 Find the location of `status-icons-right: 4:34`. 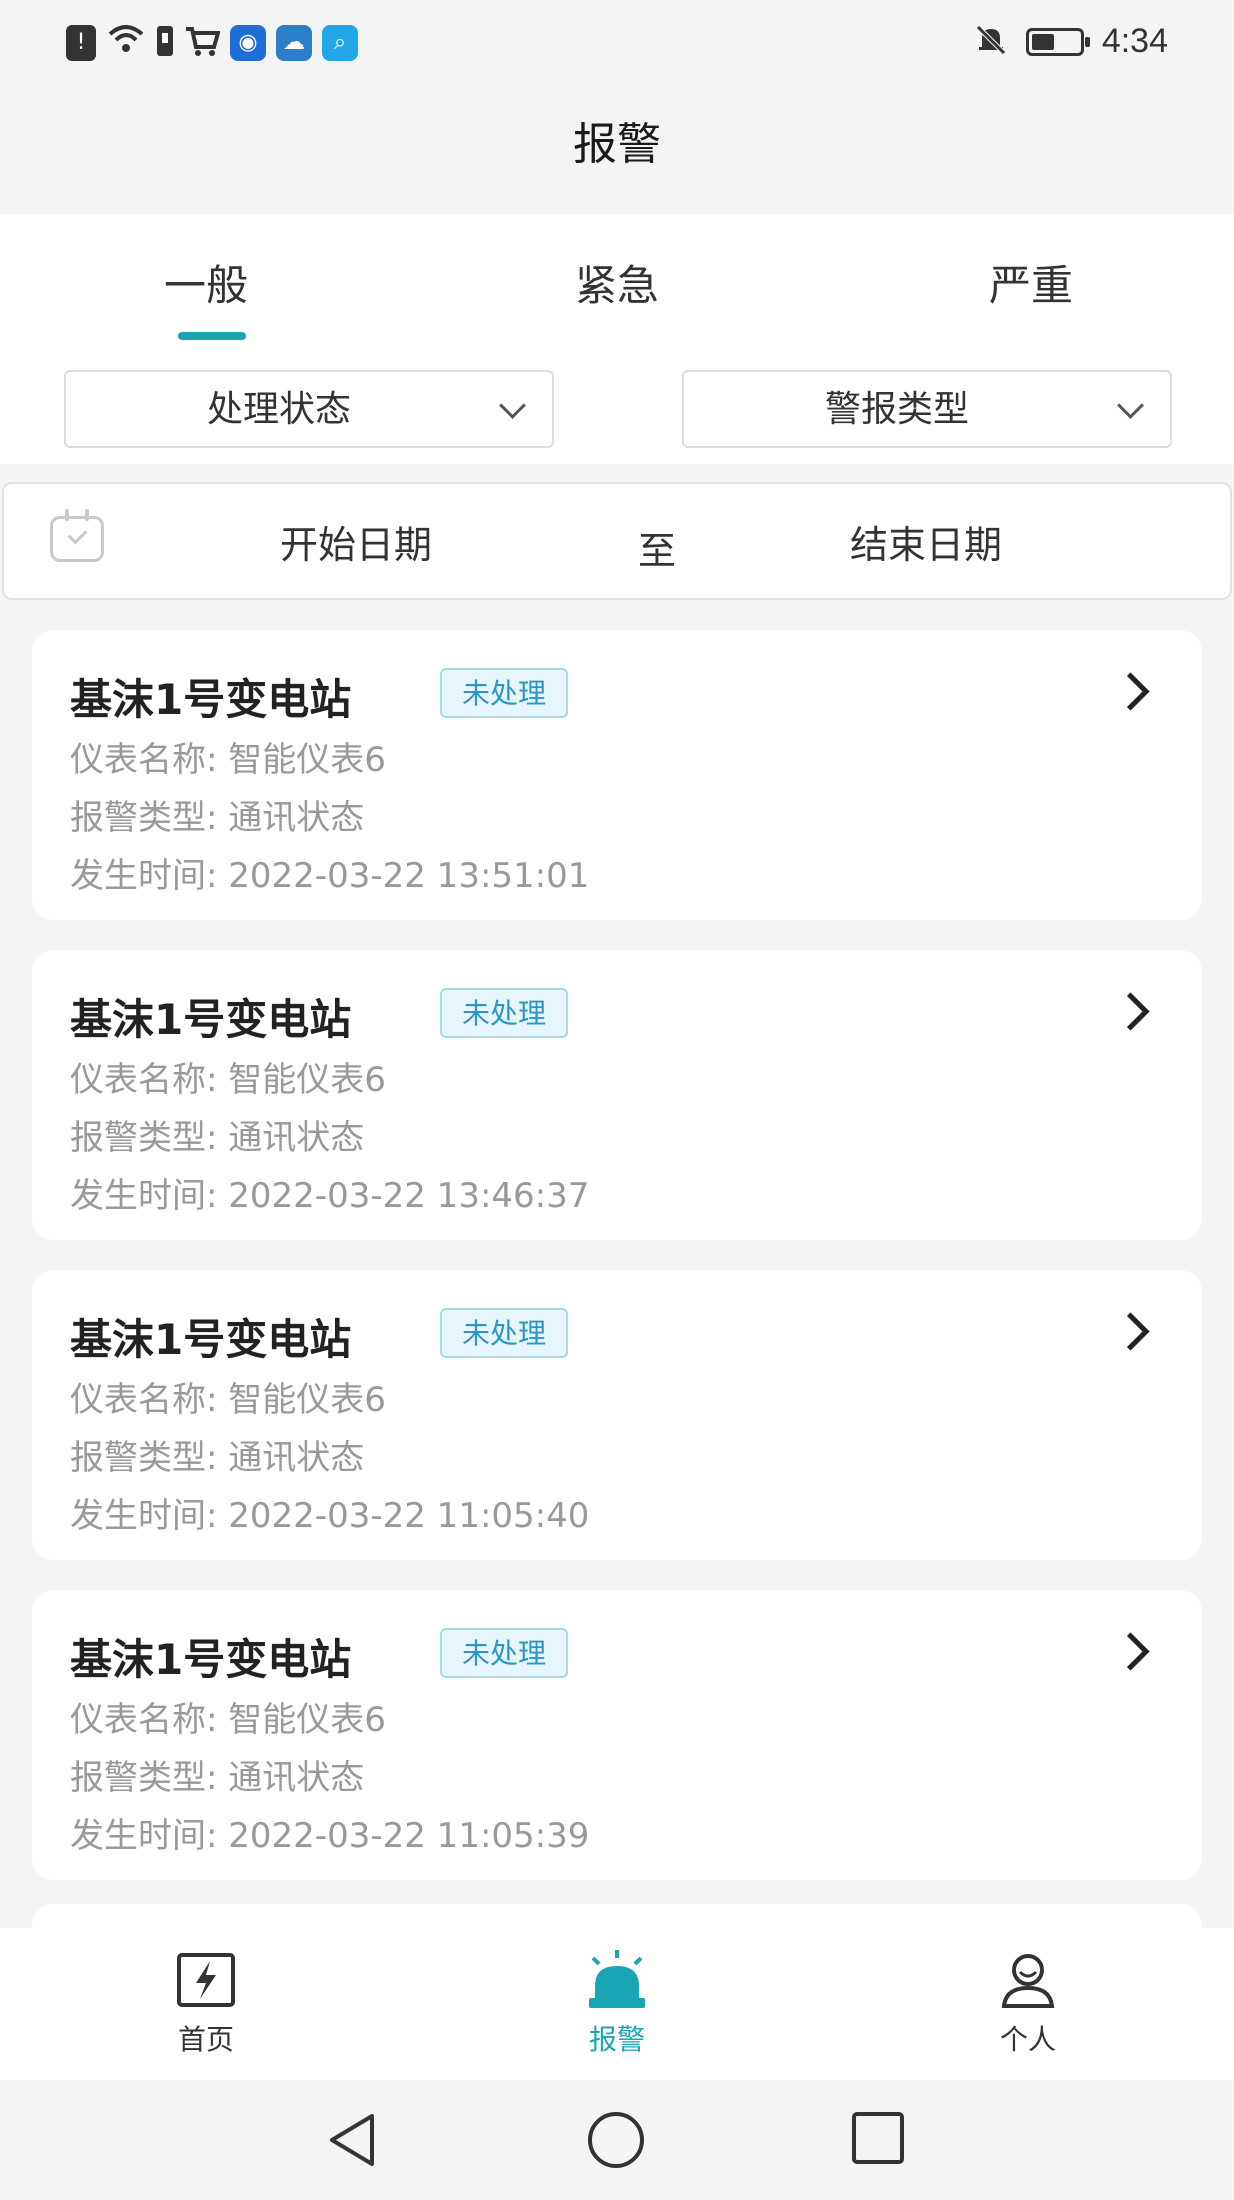

status-icons-right: 4:34 is located at coordinates (1071, 41).